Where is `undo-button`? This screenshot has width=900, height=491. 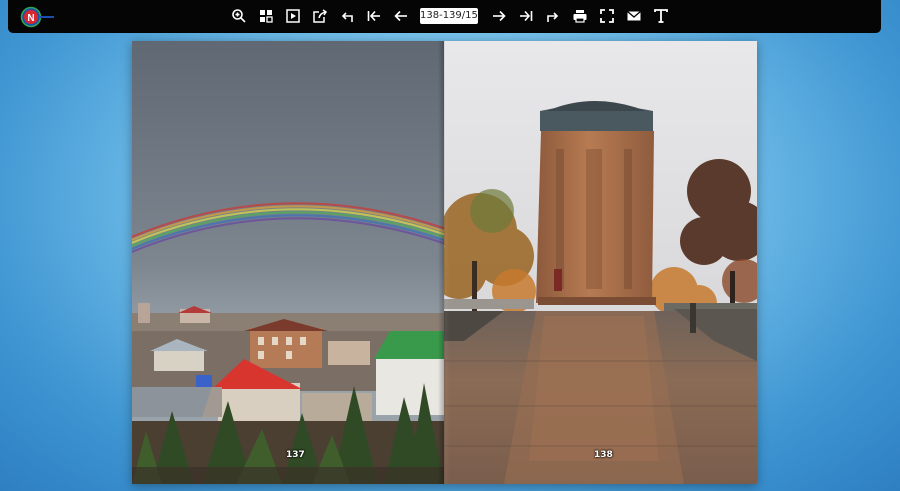
undo-button is located at coordinates (347, 16).